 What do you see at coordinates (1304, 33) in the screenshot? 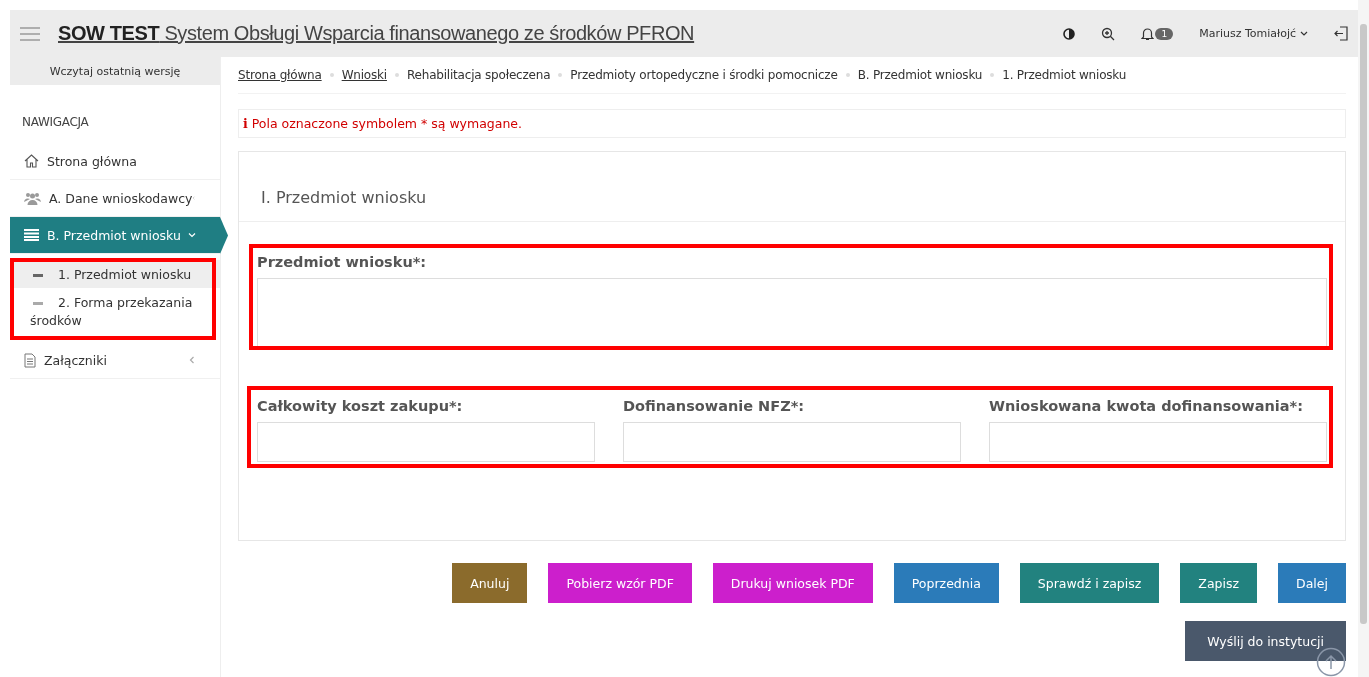
I see `chevron-down-icon` at bounding box center [1304, 33].